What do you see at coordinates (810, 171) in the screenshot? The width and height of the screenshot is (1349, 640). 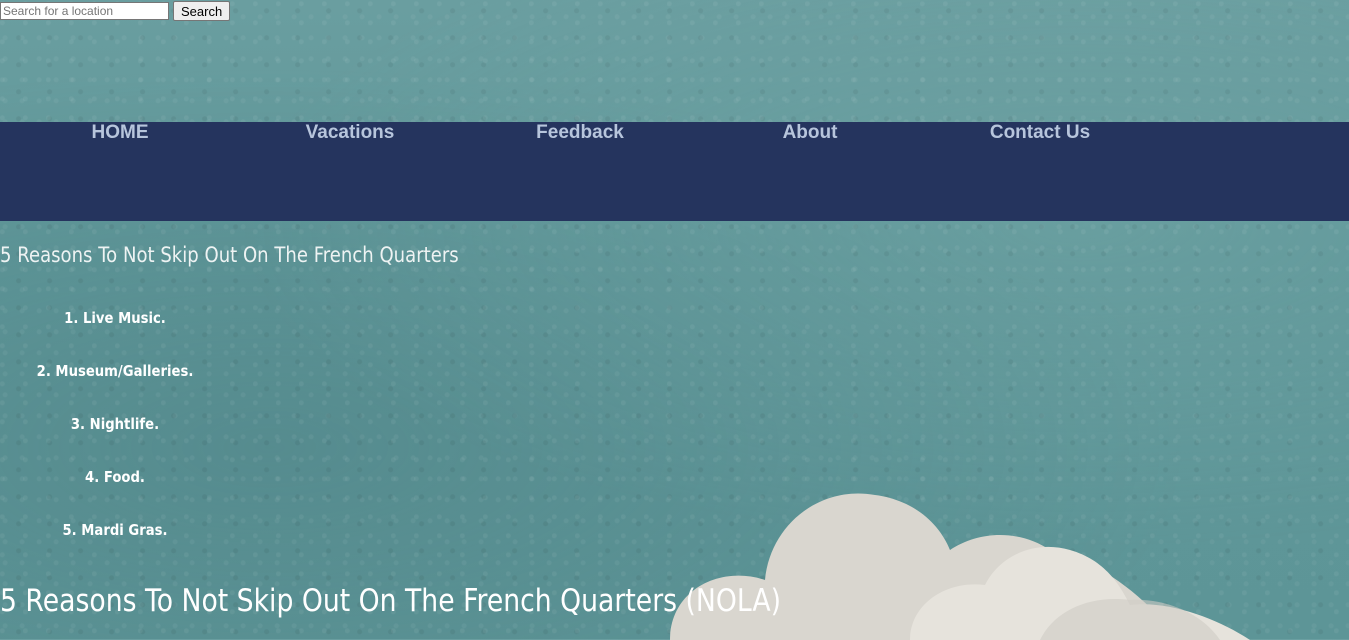 I see `nav-about: About` at bounding box center [810, 171].